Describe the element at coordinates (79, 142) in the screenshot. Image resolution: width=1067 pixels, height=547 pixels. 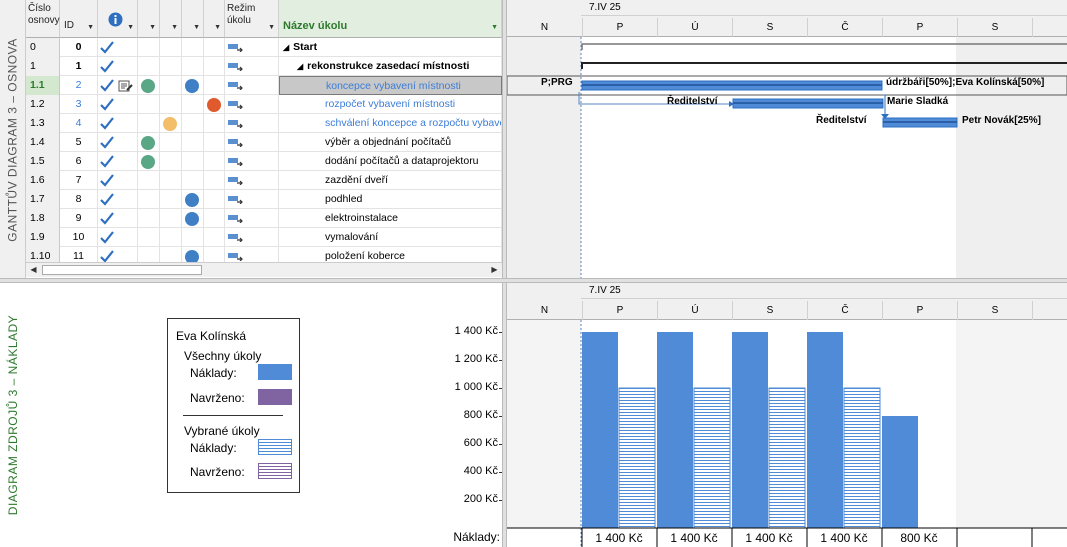
I see `task-id: 5` at that location.